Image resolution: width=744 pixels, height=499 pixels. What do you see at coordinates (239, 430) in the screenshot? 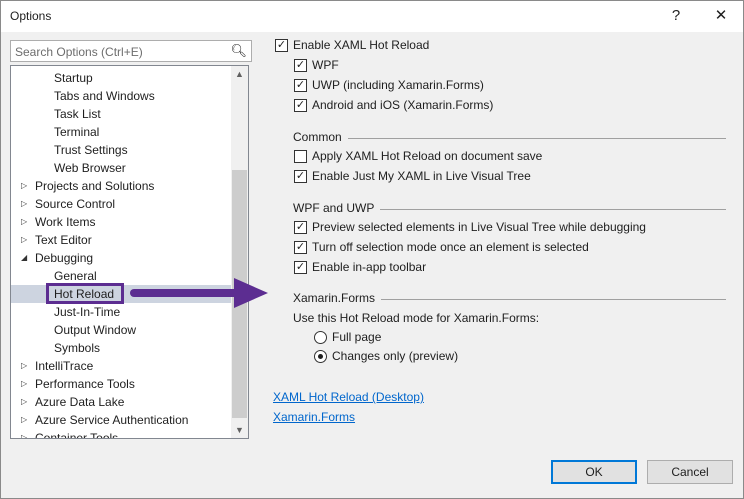
I see `scroll-down-icon: ▼` at bounding box center [239, 430].